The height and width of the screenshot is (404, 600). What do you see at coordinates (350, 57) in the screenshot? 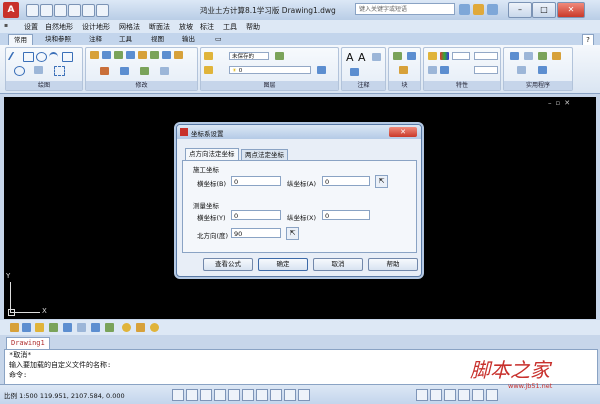
I see `text-icon: A` at bounding box center [350, 57].